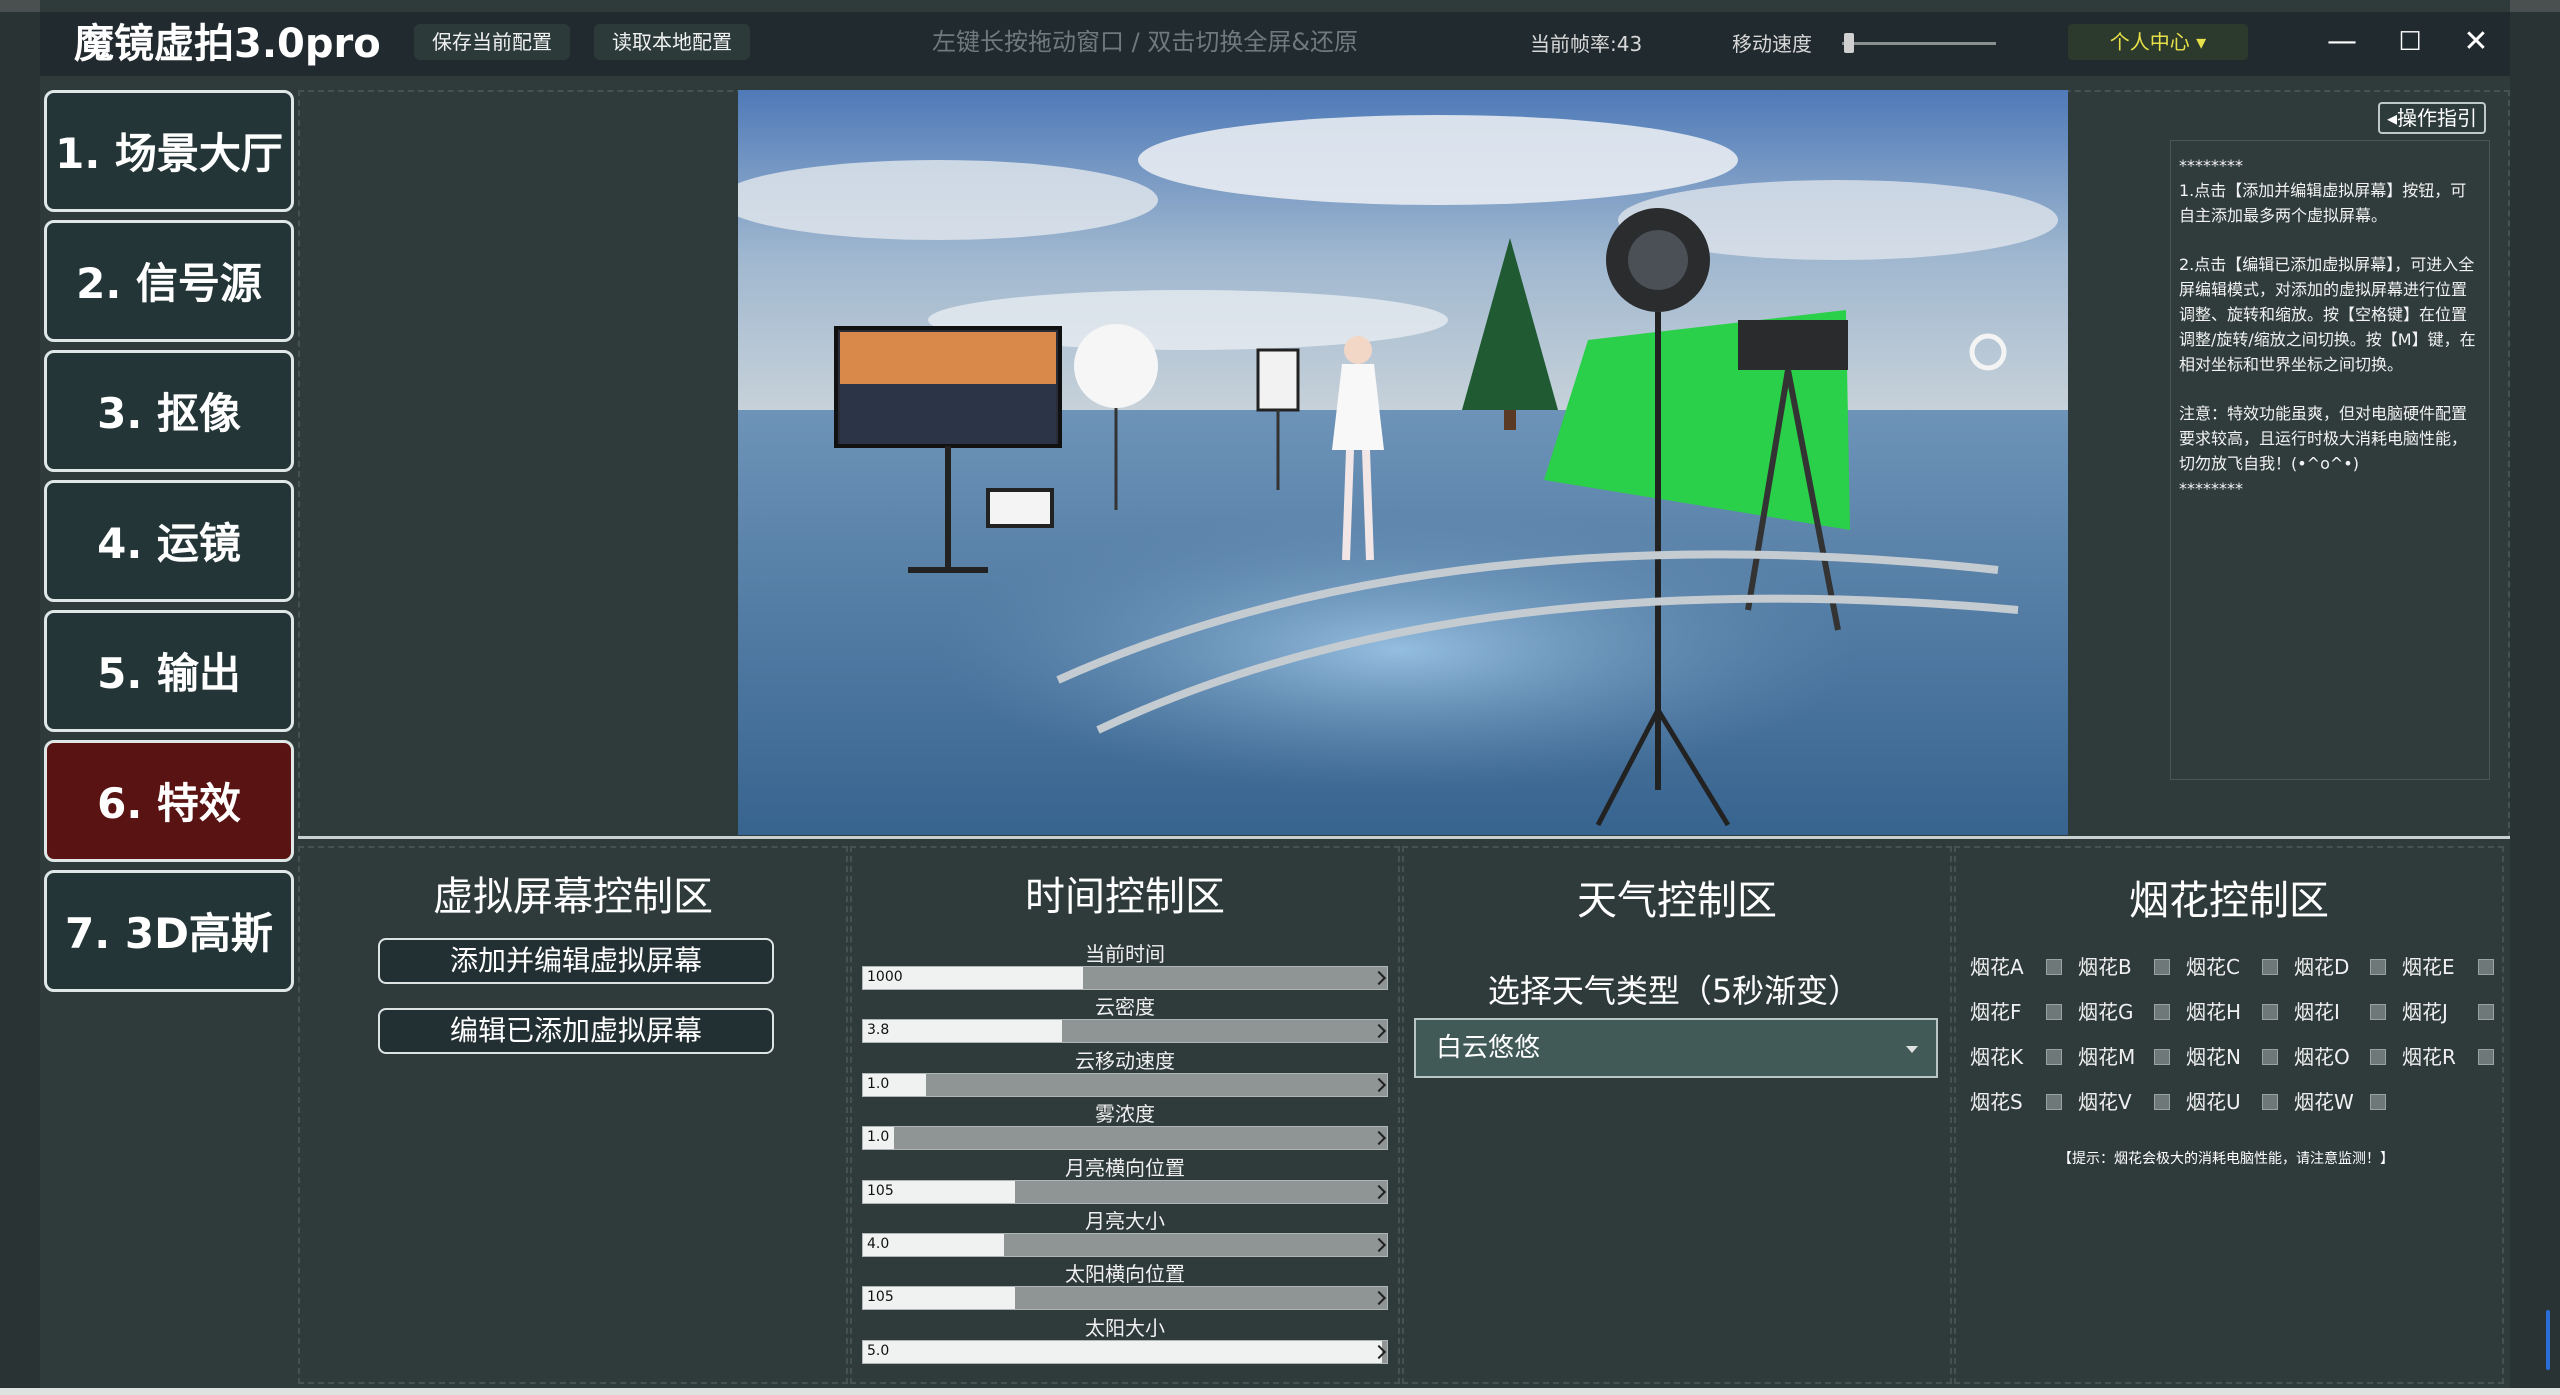  Describe the element at coordinates (2213, 1102) in the screenshot. I see `firework-label: 烟花U` at that location.